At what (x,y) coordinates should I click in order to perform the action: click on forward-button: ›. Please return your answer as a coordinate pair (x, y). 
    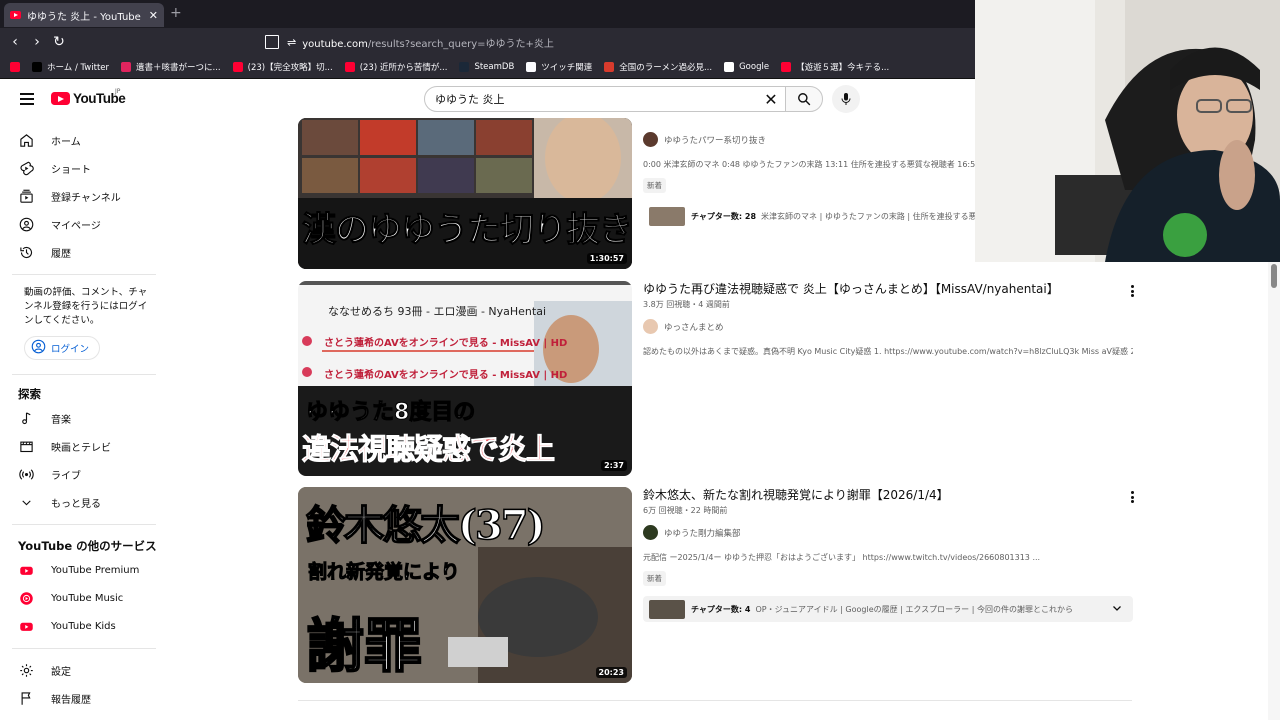
    Looking at the image, I should click on (37, 42).